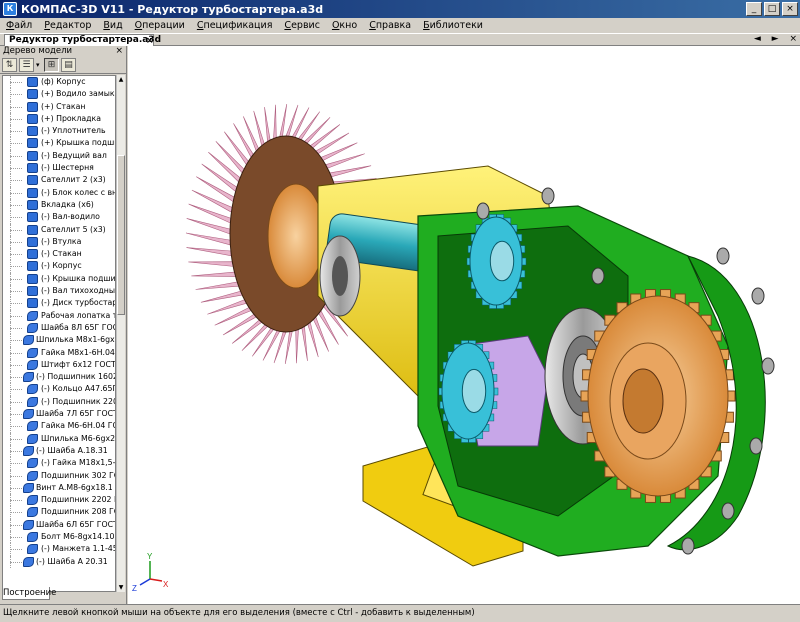  Describe the element at coordinates (59, 365) in the screenshot. I see `tree-item: Штифт 6x12 ГОСТ` at that location.